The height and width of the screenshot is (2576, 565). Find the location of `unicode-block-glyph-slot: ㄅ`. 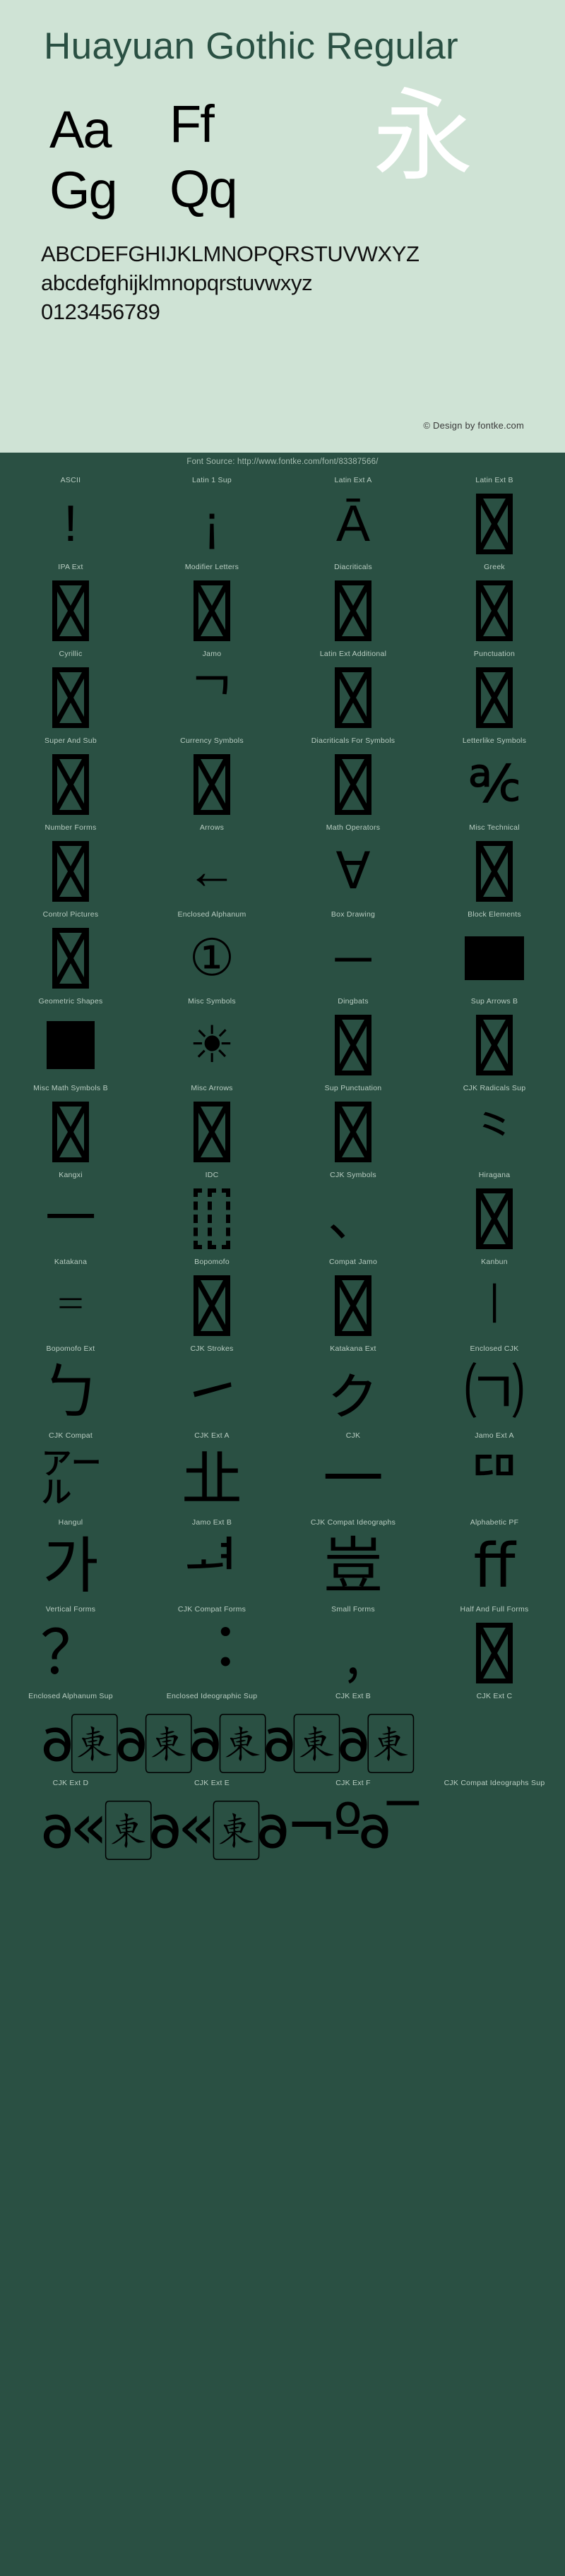

unicode-block-glyph-slot: ㄅ is located at coordinates (70, 1392).